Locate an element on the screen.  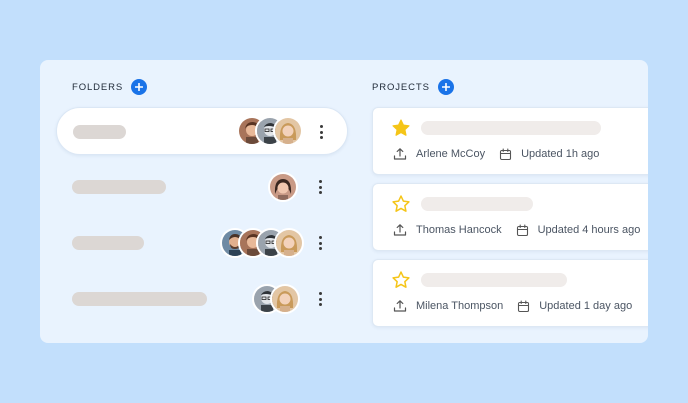
add-project-button is located at coordinates (445, 87).